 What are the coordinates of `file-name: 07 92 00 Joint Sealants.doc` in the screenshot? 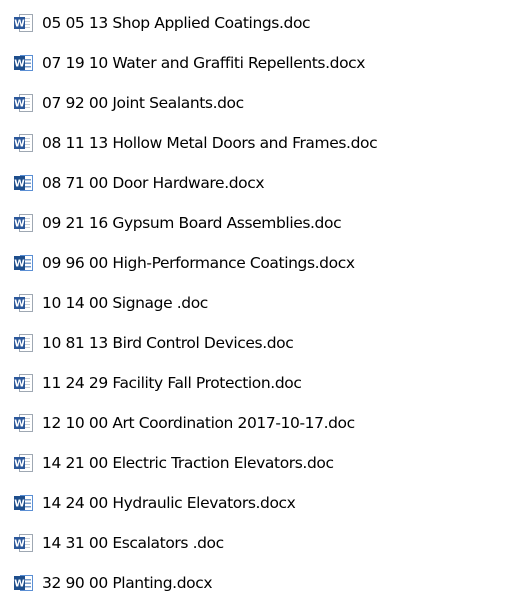 It's located at (143, 103).